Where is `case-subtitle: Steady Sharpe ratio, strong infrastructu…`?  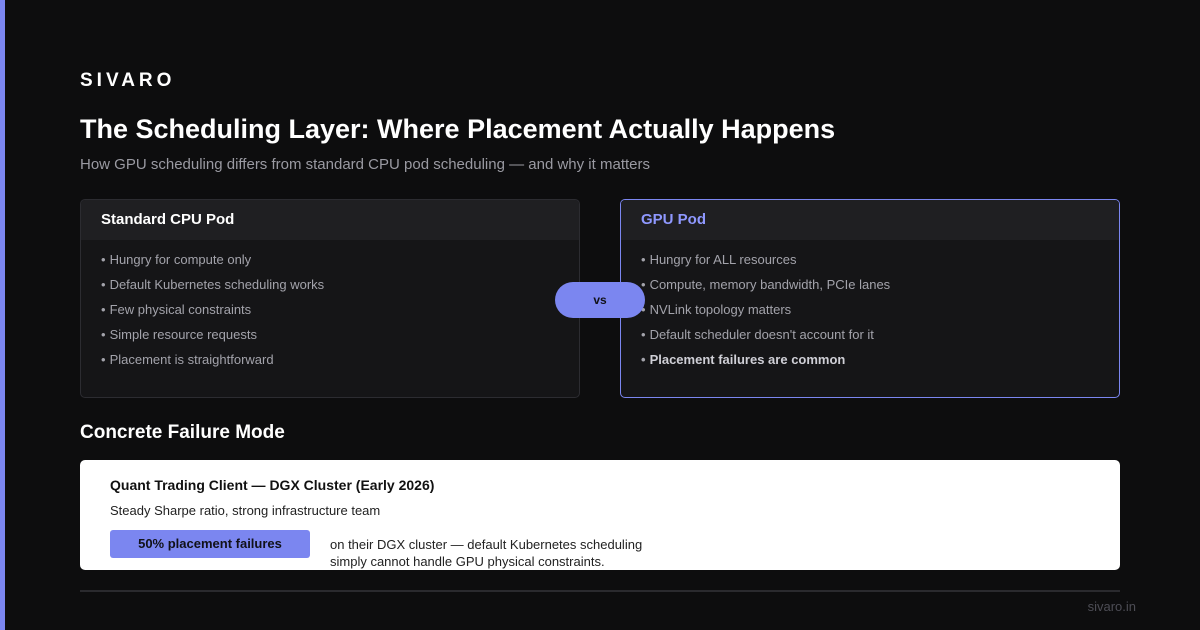
case-subtitle: Steady Sharpe ratio, strong infrastructu… is located at coordinates (245, 510).